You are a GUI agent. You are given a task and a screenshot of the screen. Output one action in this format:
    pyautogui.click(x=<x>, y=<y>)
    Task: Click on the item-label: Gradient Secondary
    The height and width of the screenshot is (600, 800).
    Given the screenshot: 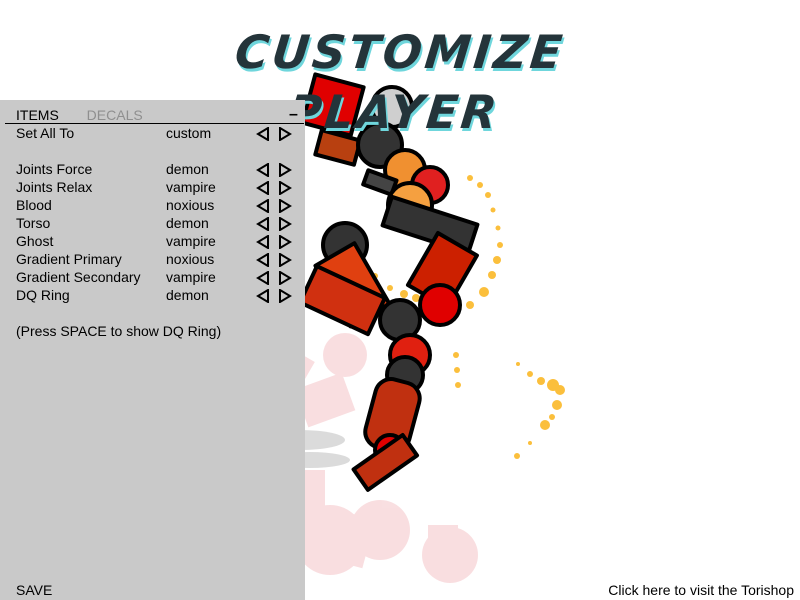 What is the action you would take?
    pyautogui.click(x=78, y=277)
    